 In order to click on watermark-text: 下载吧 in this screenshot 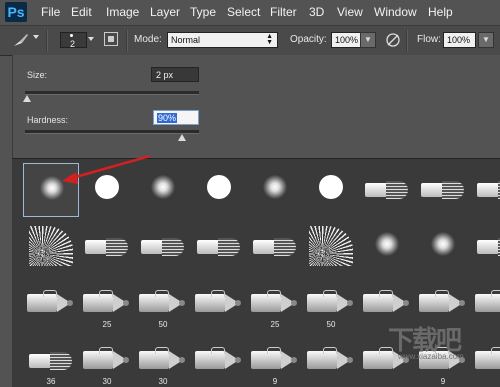, I will do `click(425, 340)`.